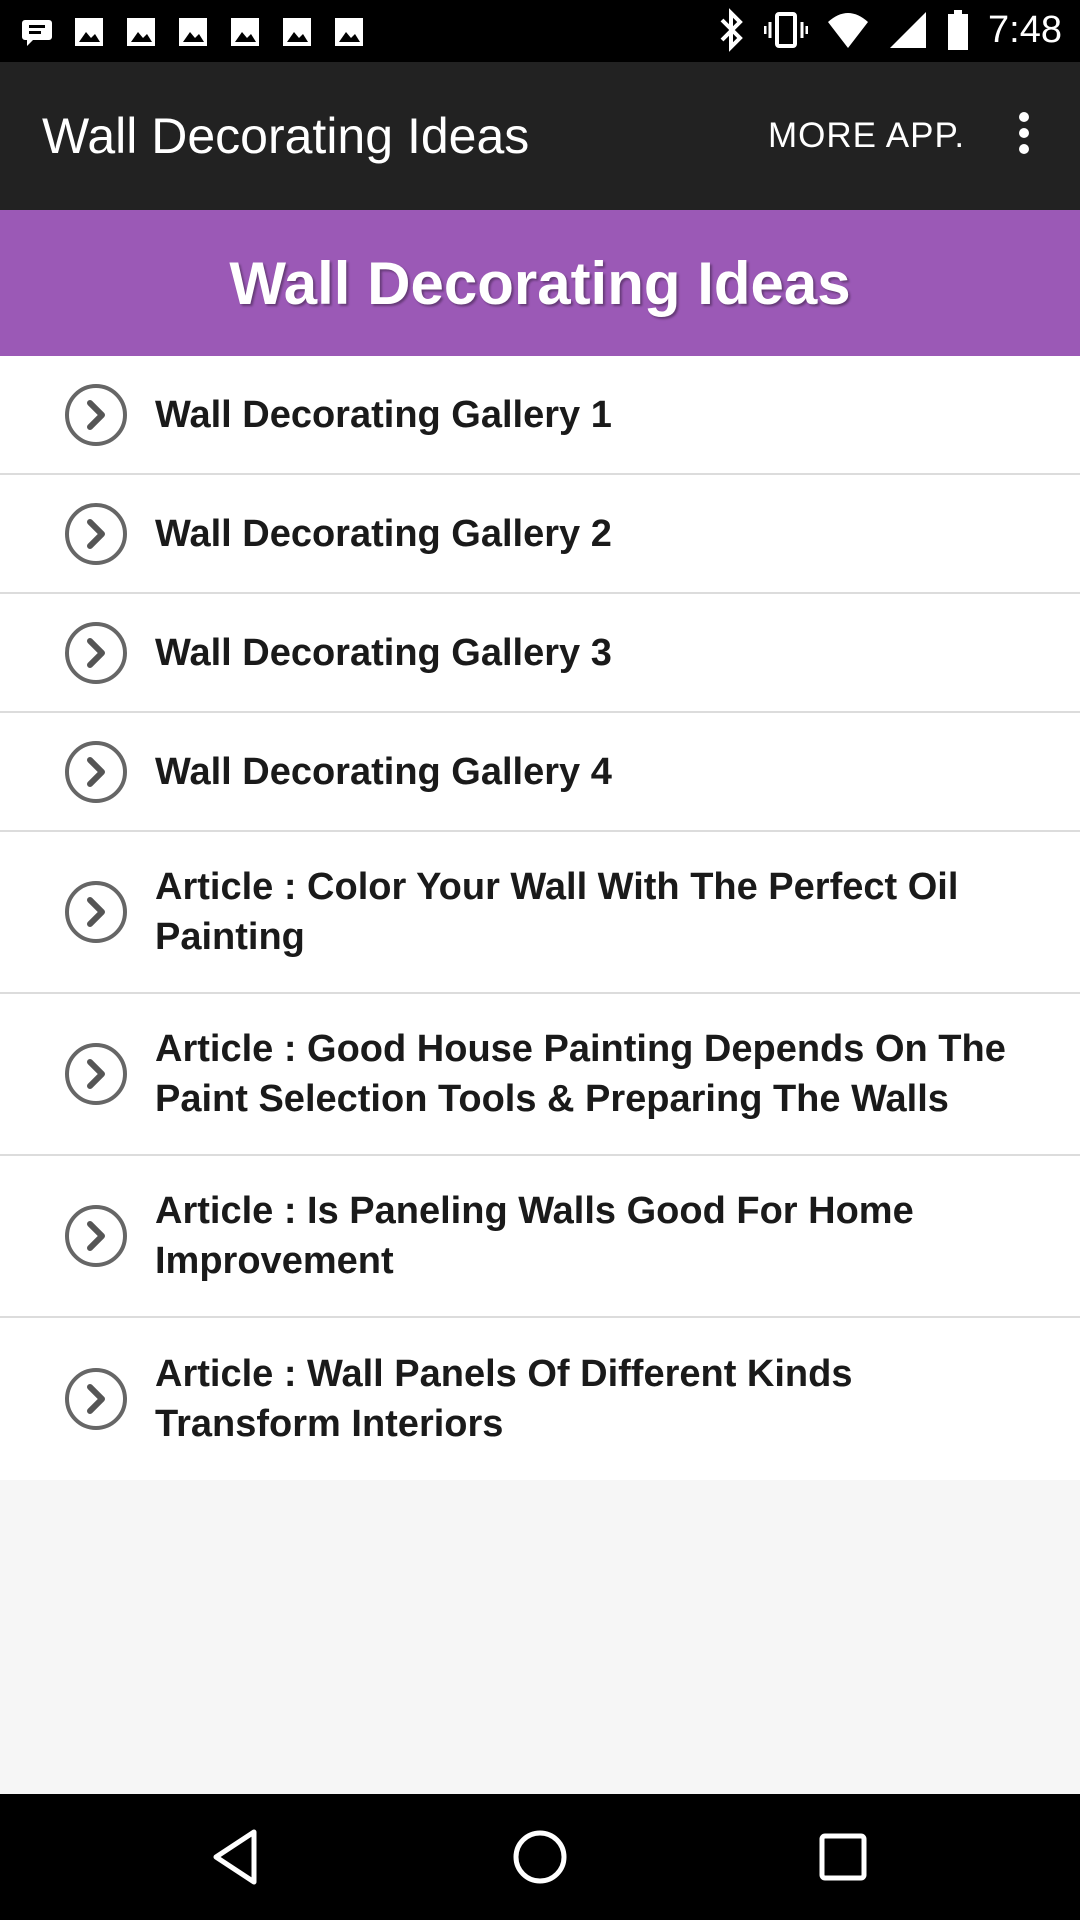  What do you see at coordinates (383, 652) in the screenshot?
I see `list-item-label: Wall Decorating Gallery 3` at bounding box center [383, 652].